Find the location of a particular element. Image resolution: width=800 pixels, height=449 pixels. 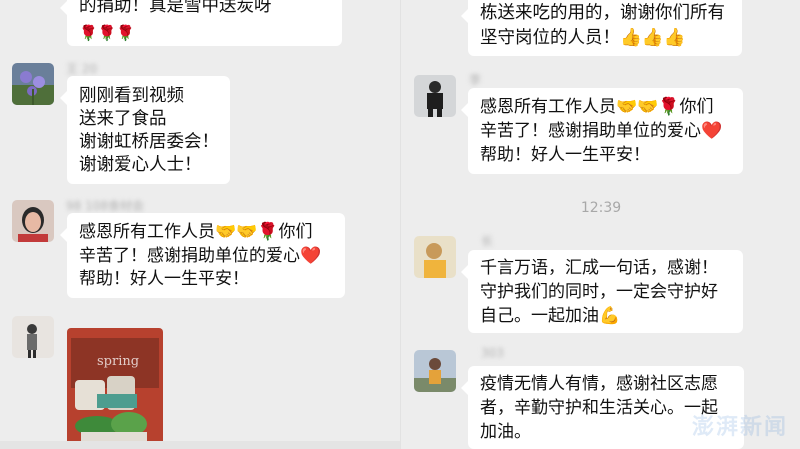

message-line: 守护我们的同时，一定会守护好 is located at coordinates (599, 292).